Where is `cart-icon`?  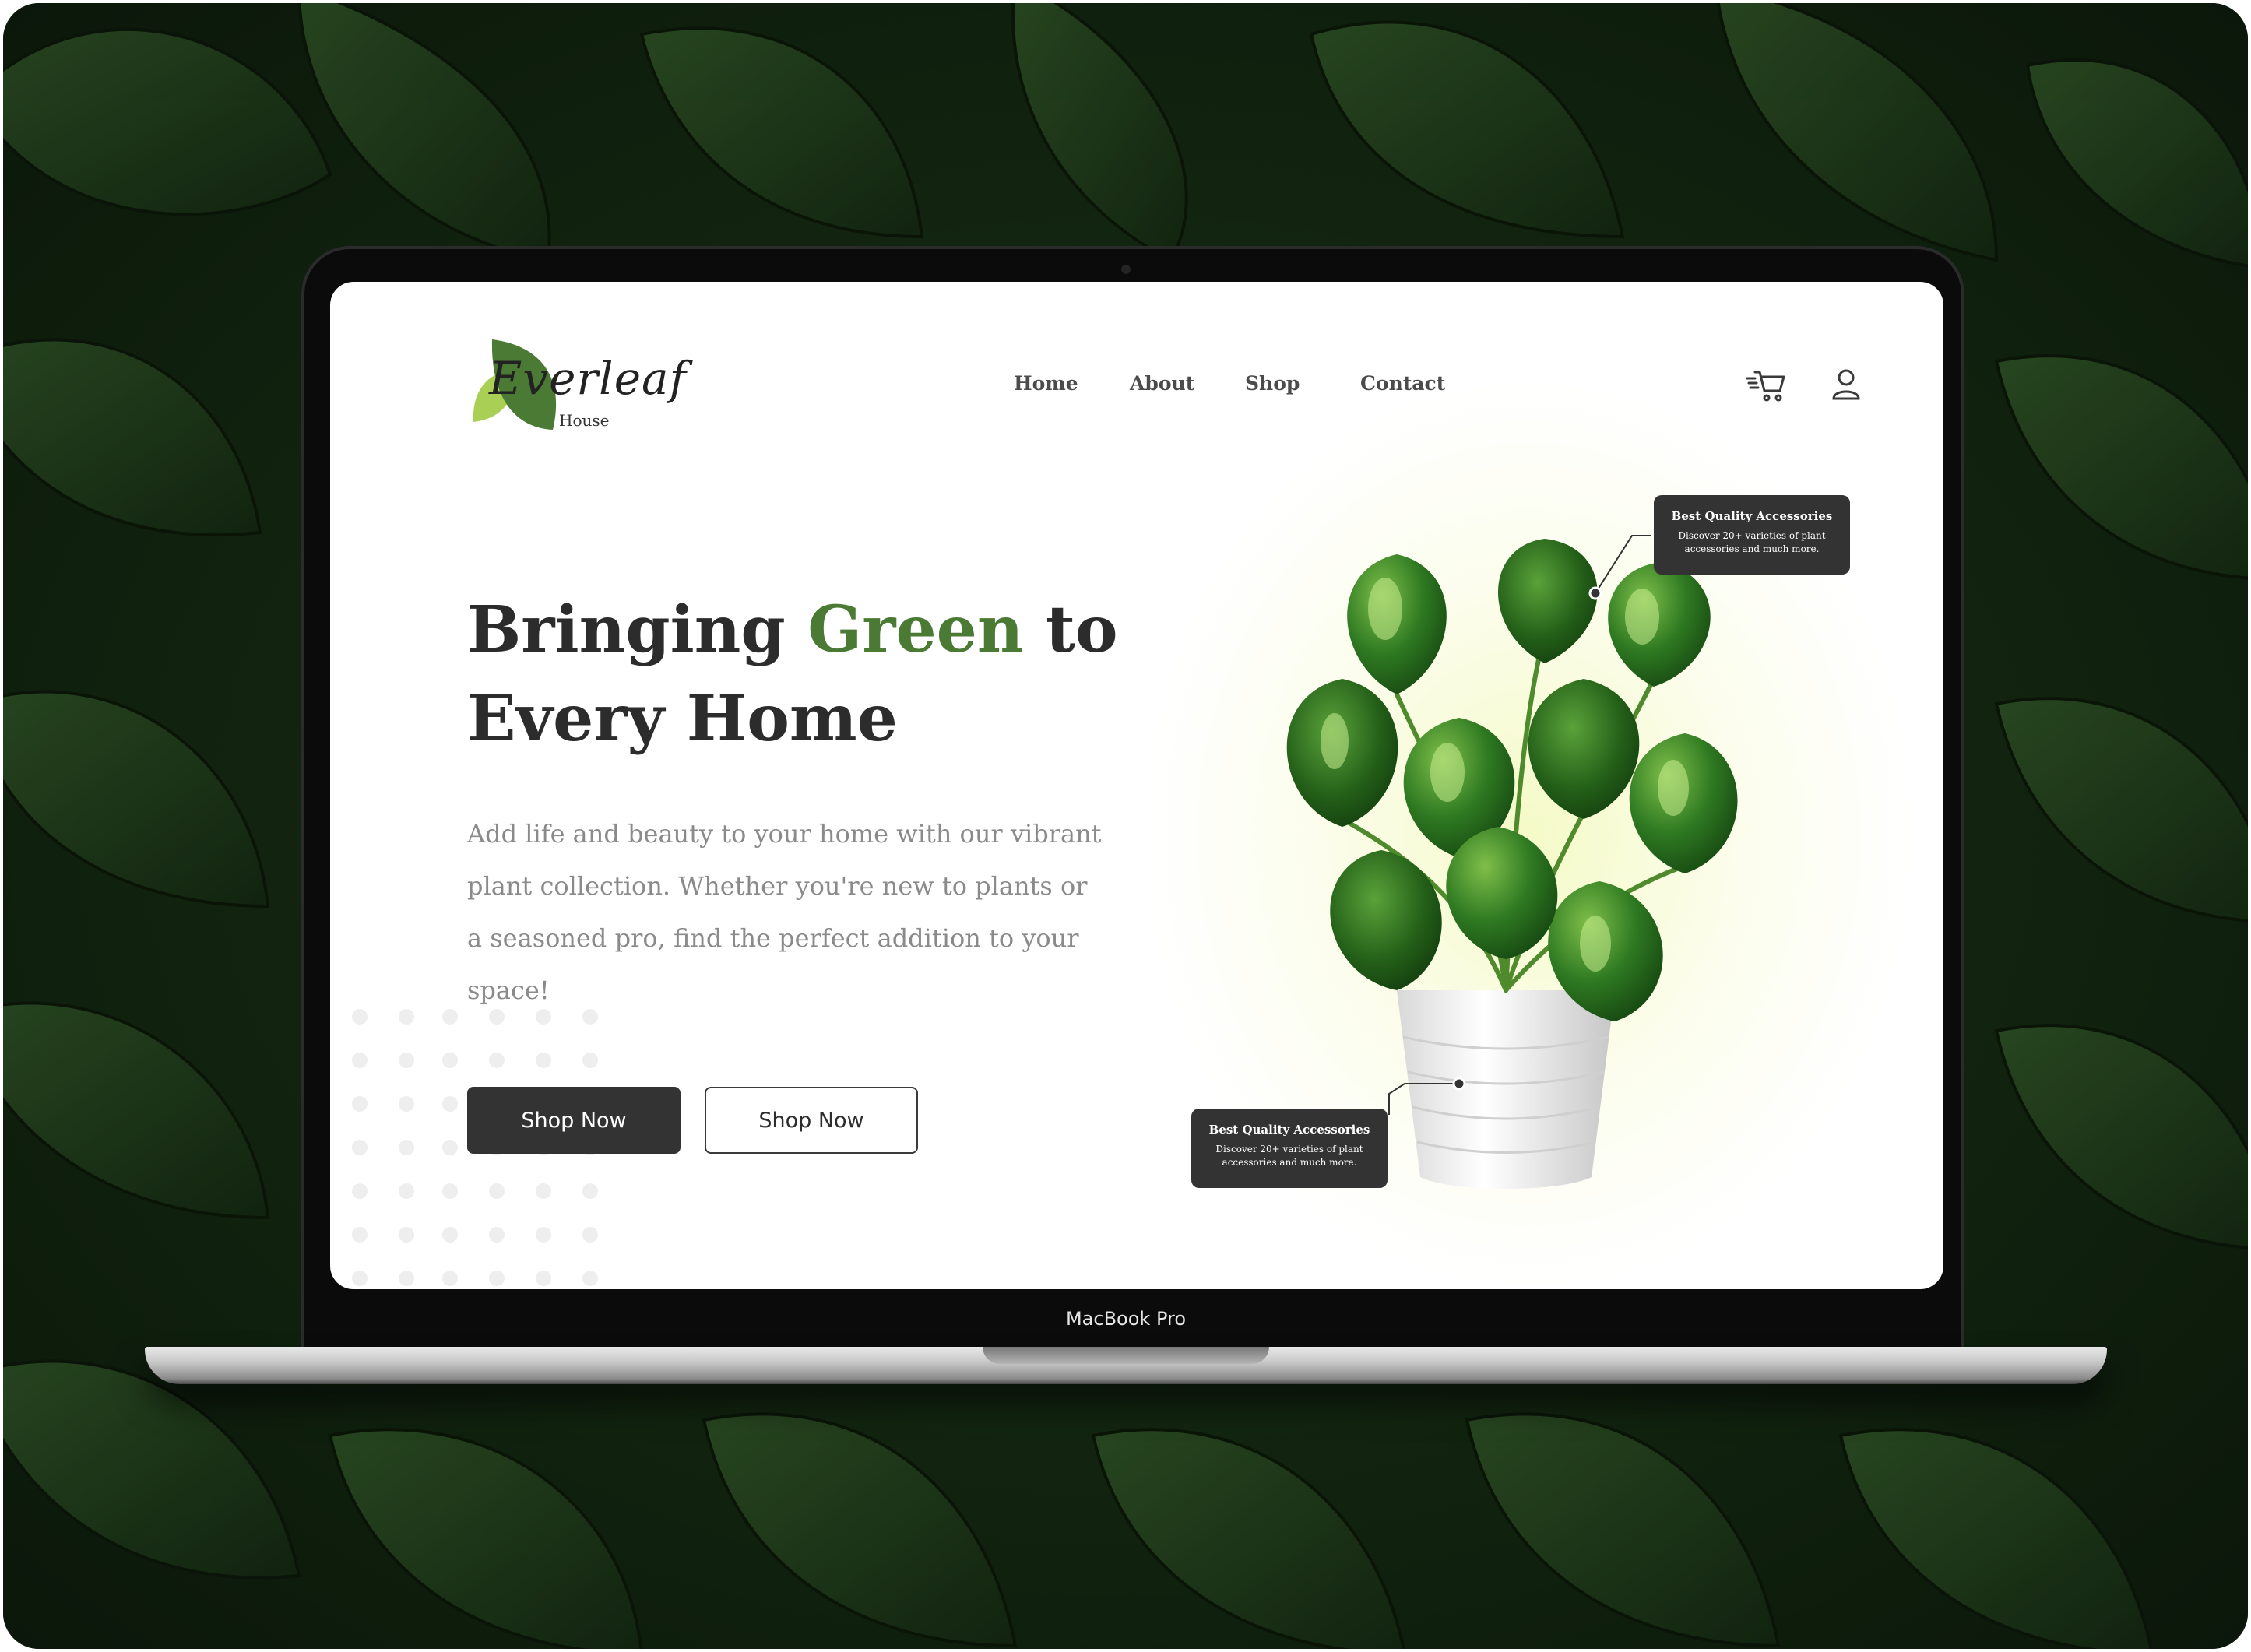 cart-icon is located at coordinates (1767, 385).